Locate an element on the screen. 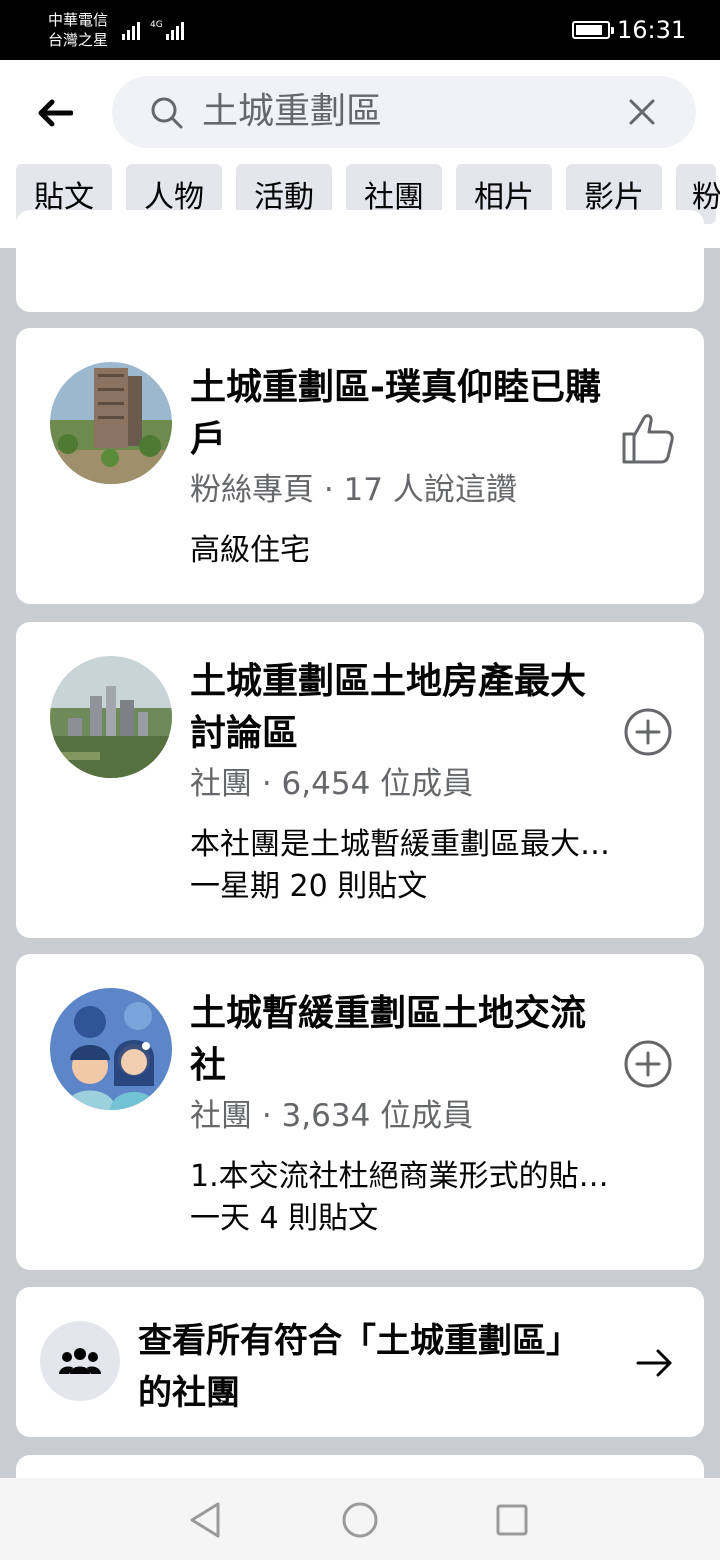  result-meta: 粉絲專頁 · 17 人說這讚 is located at coordinates (353, 490).